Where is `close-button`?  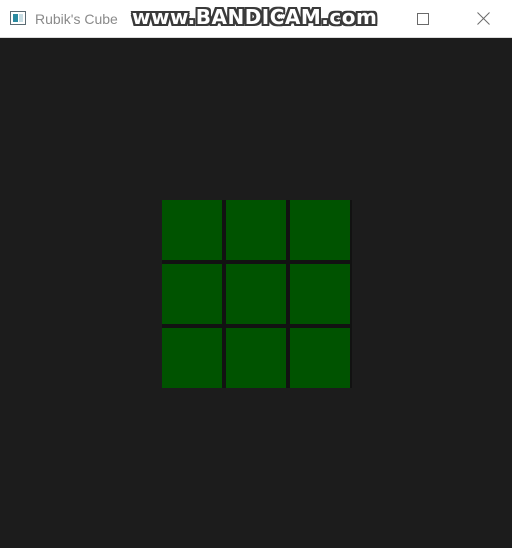
close-button is located at coordinates (483, 18).